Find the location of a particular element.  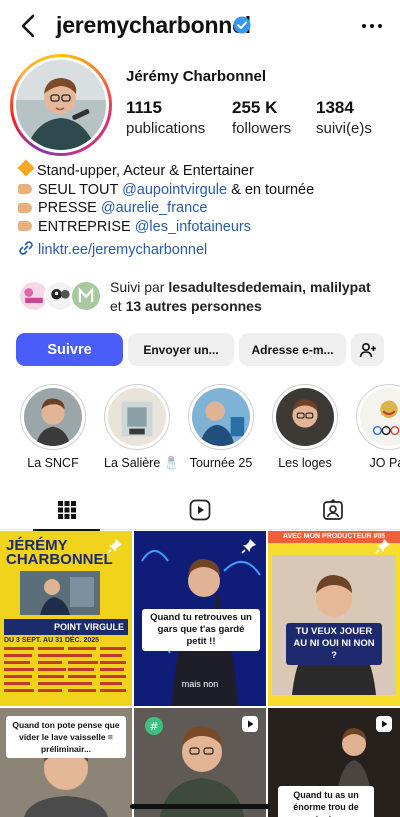

profile-link: linktr.ee/jeremycharbonnel is located at coordinates (112, 249).